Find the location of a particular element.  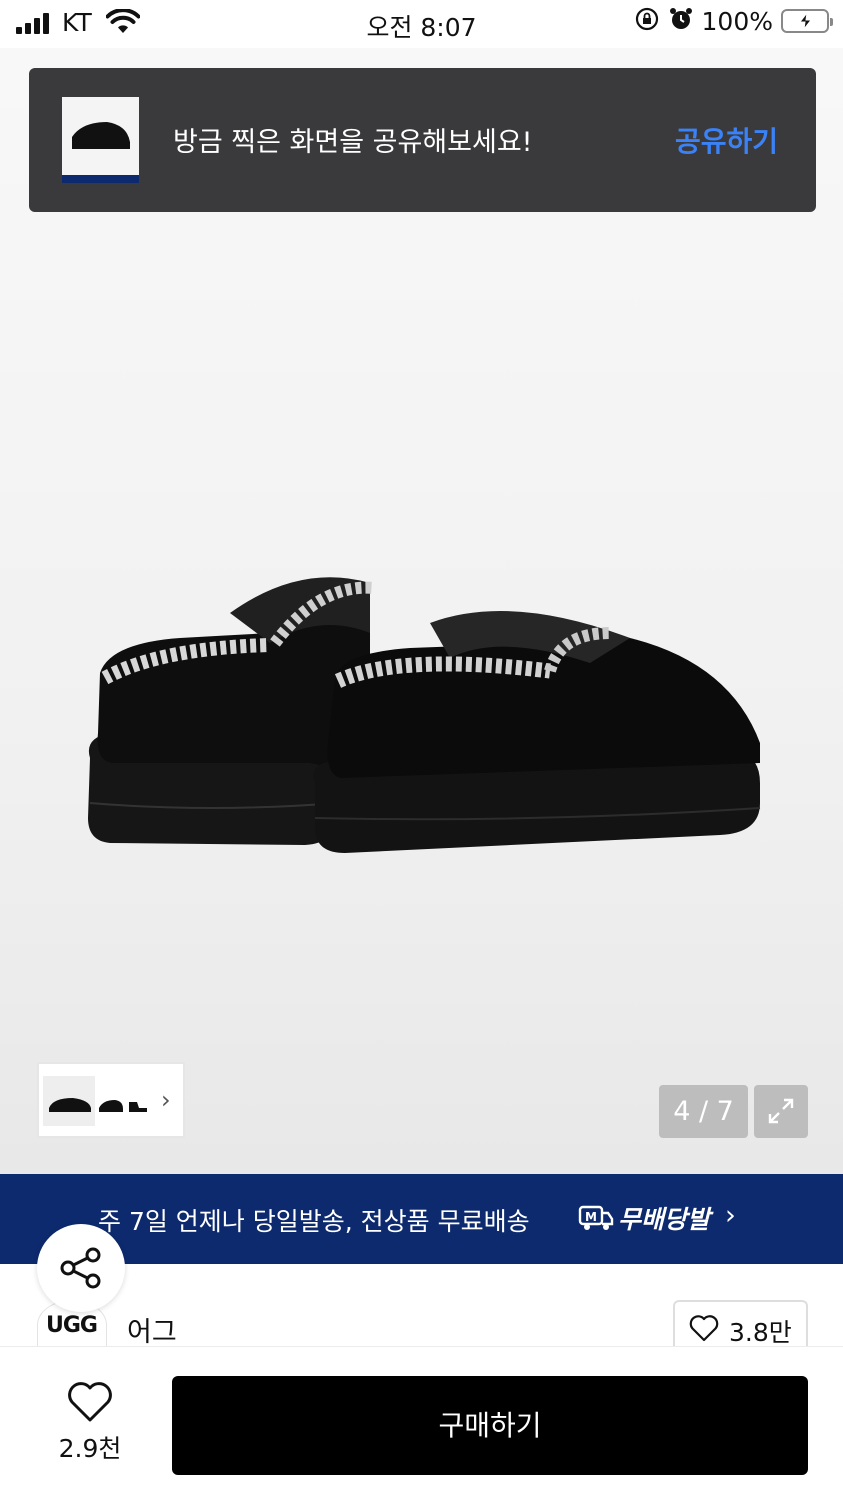

product-thumbnail is located at coordinates (98, 1101).